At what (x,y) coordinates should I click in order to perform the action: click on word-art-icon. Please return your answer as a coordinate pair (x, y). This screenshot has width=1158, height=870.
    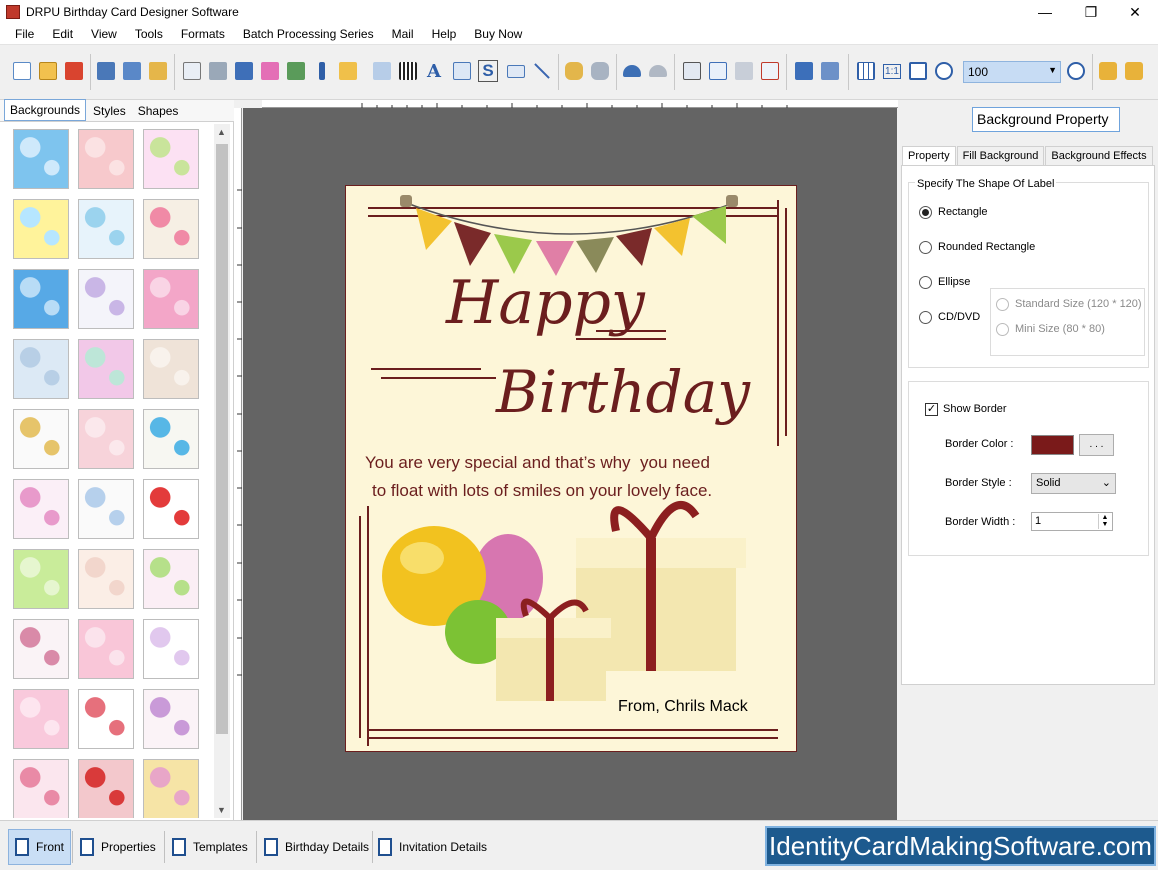
    Looking at the image, I should click on (462, 71).